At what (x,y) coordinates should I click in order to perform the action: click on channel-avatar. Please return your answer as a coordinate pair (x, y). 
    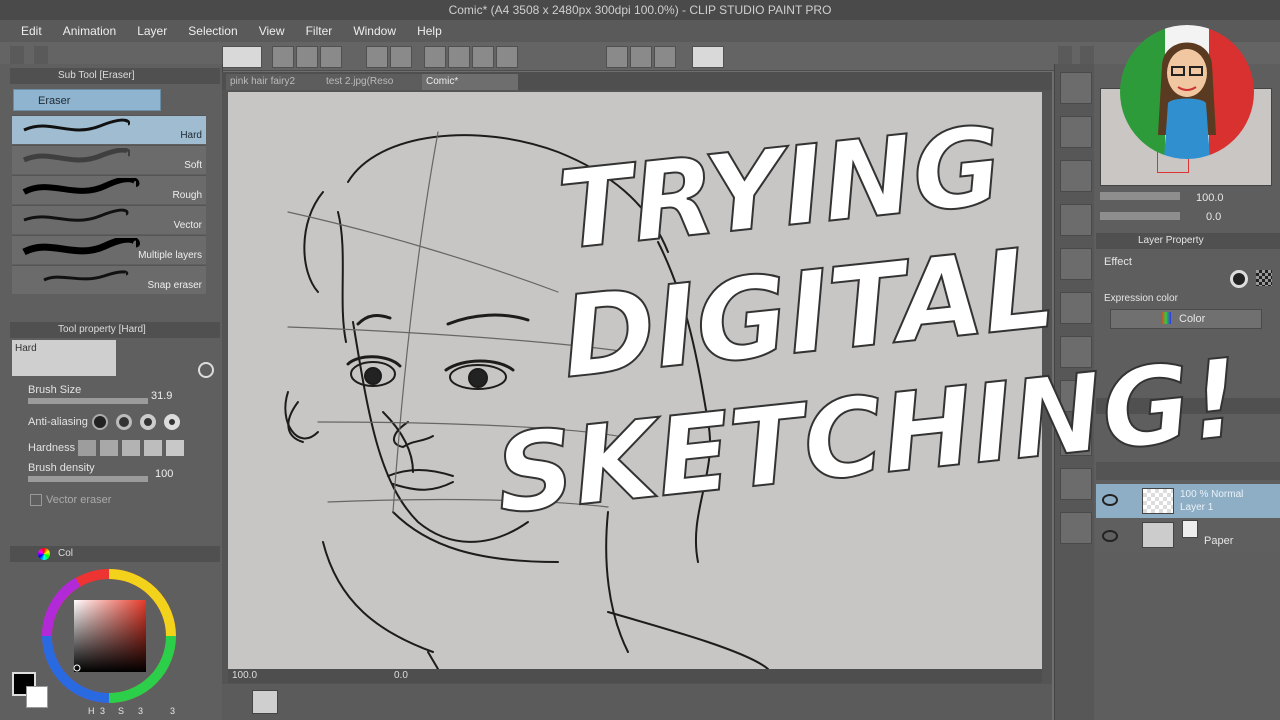
    Looking at the image, I should click on (1187, 92).